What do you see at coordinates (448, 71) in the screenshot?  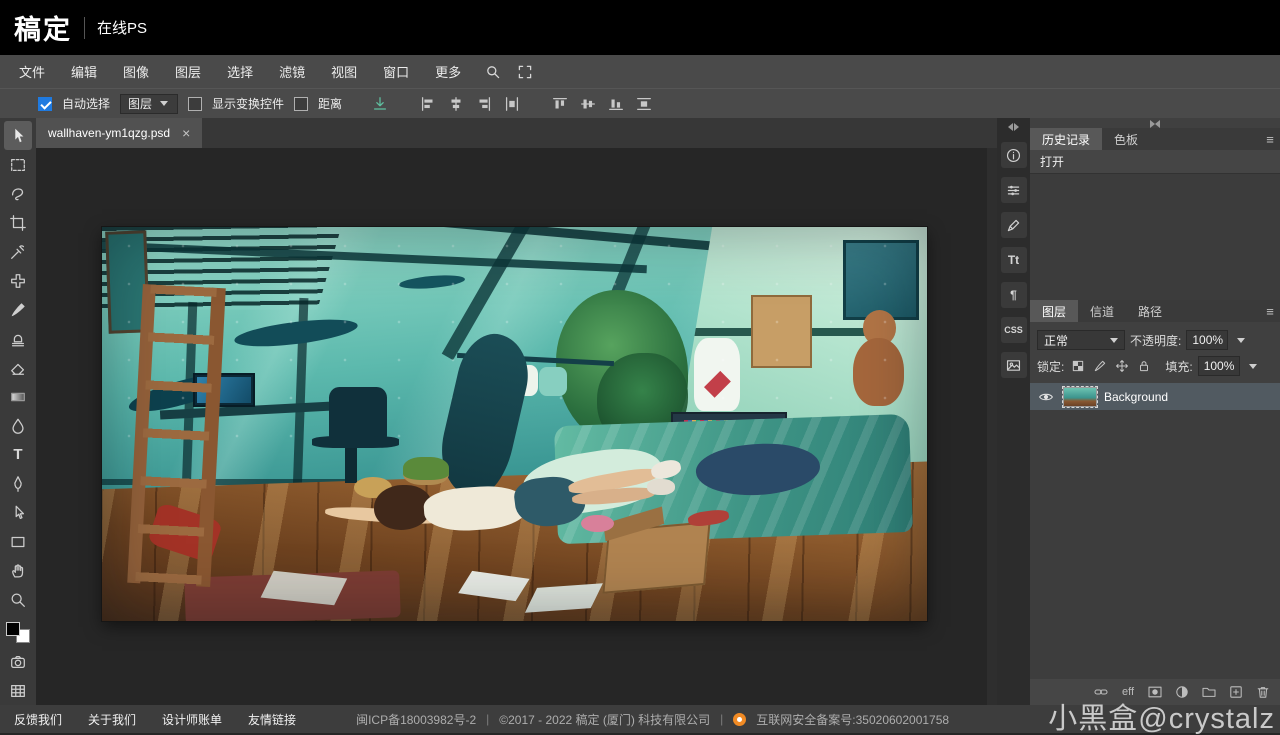 I see `menu-more: 更多` at bounding box center [448, 71].